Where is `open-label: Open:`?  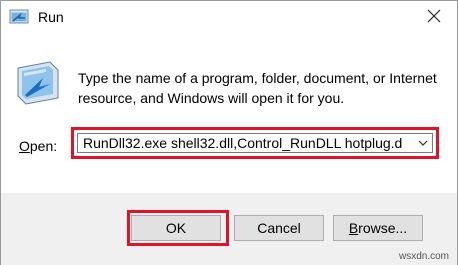
open-label: Open: is located at coordinates (38, 146).